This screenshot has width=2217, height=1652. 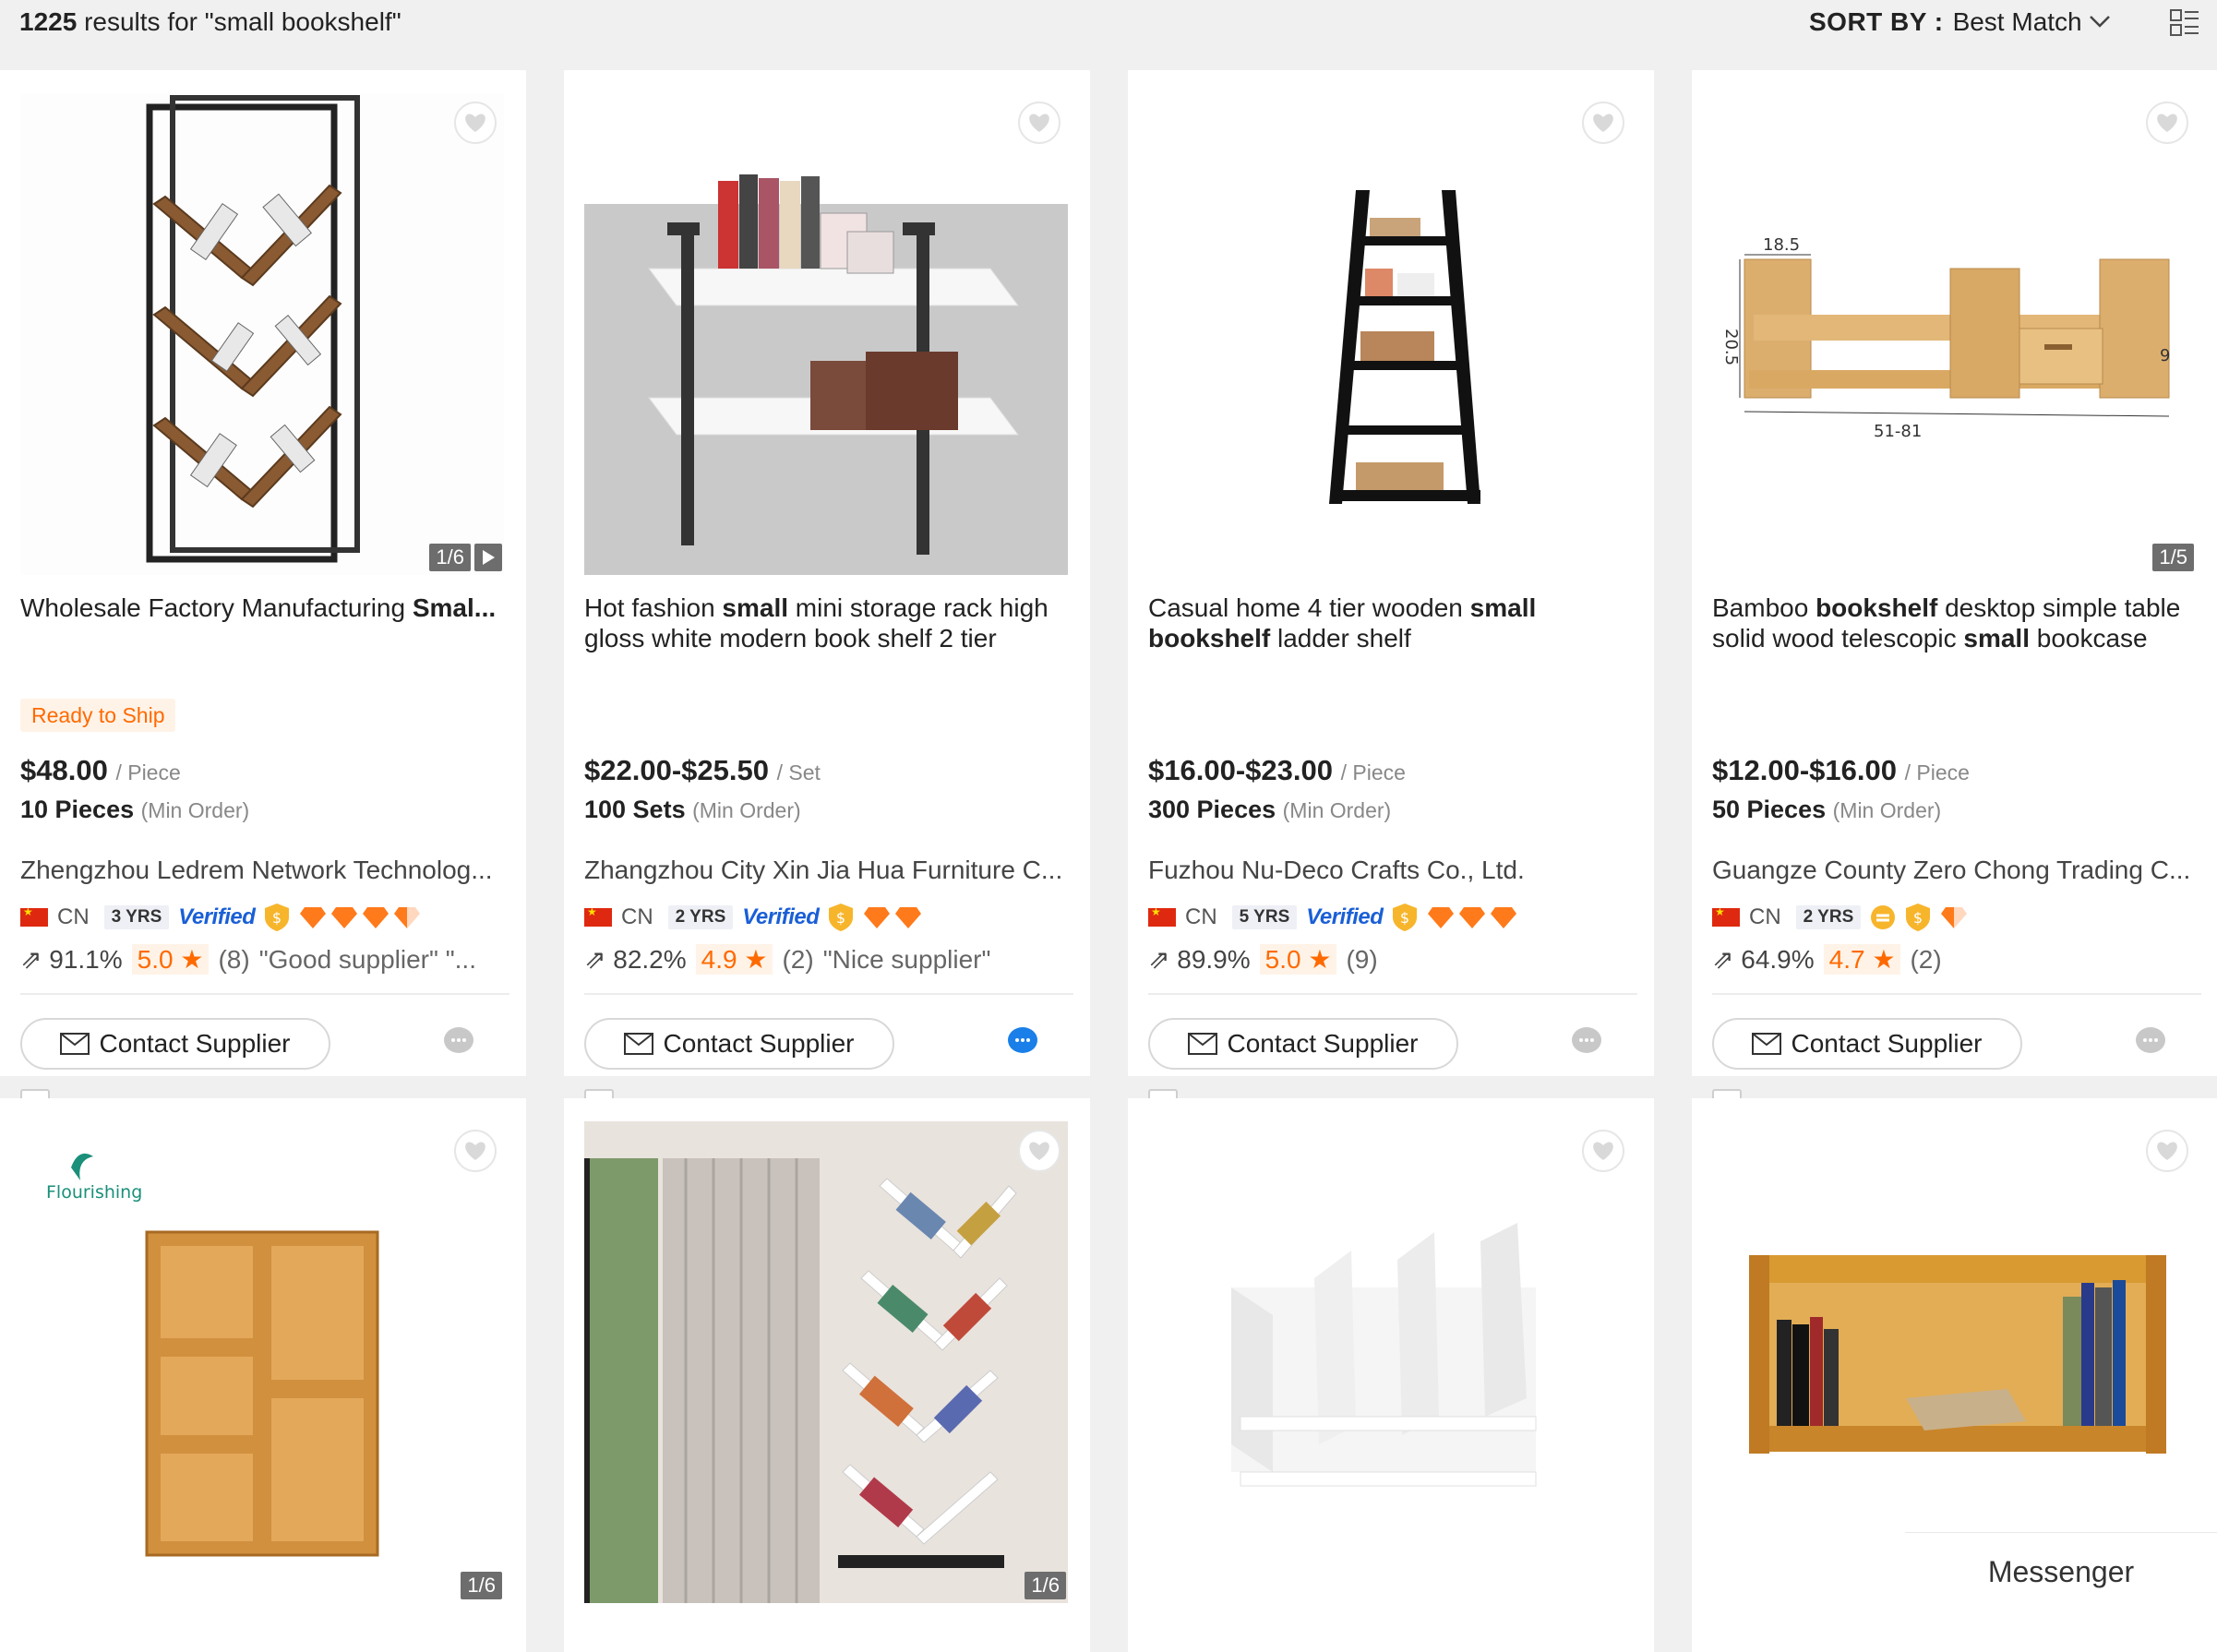 What do you see at coordinates (2165, 356) in the screenshot?
I see `svg-text: 9` at bounding box center [2165, 356].